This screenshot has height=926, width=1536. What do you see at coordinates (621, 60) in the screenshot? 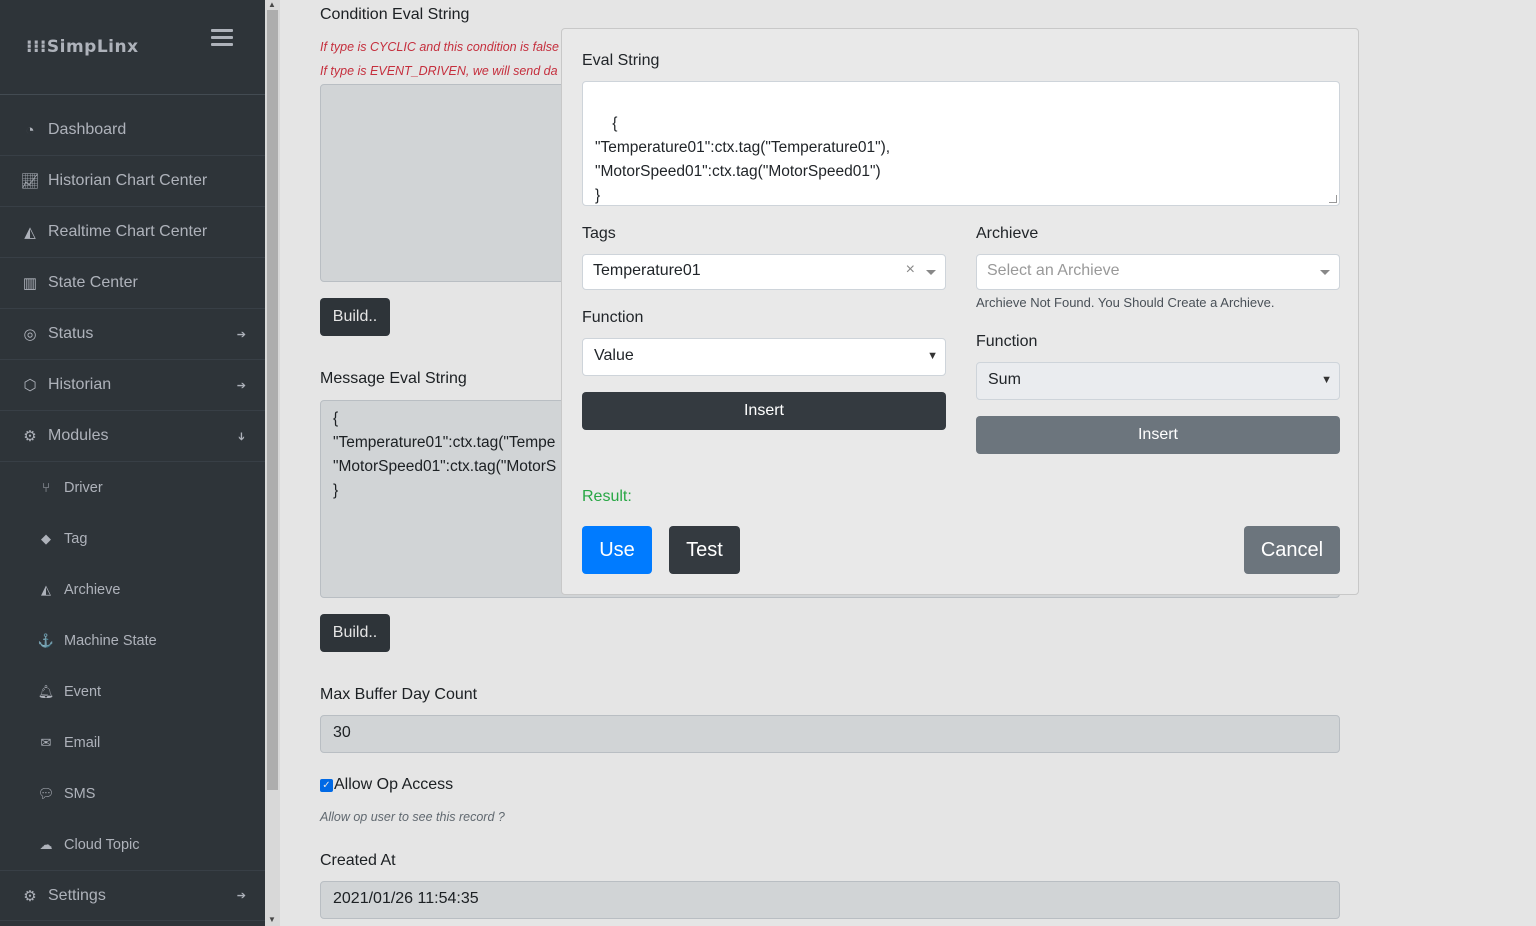
I see `eval-string-label: Eval String` at bounding box center [621, 60].